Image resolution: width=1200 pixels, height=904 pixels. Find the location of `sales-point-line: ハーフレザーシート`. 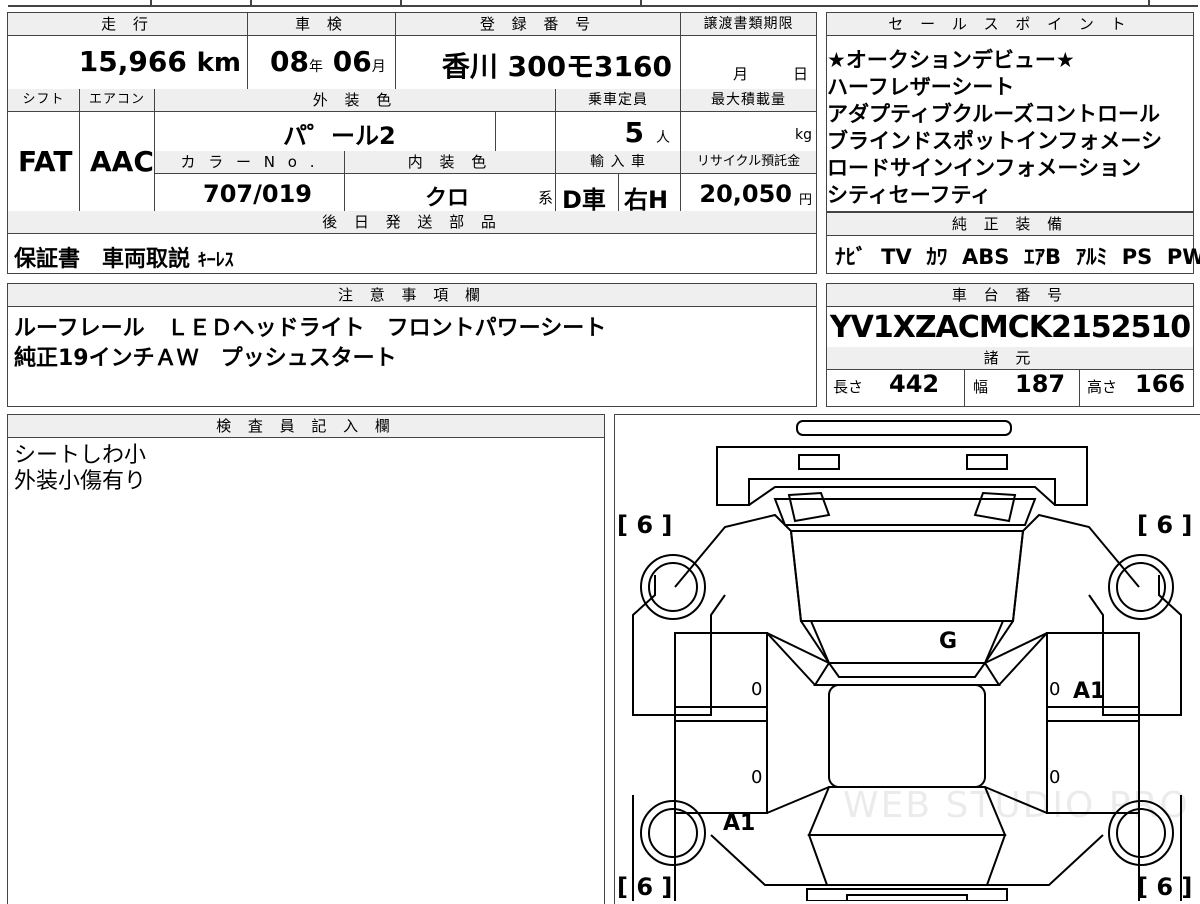

sales-point-line: ハーフレザーシート is located at coordinates (921, 87).